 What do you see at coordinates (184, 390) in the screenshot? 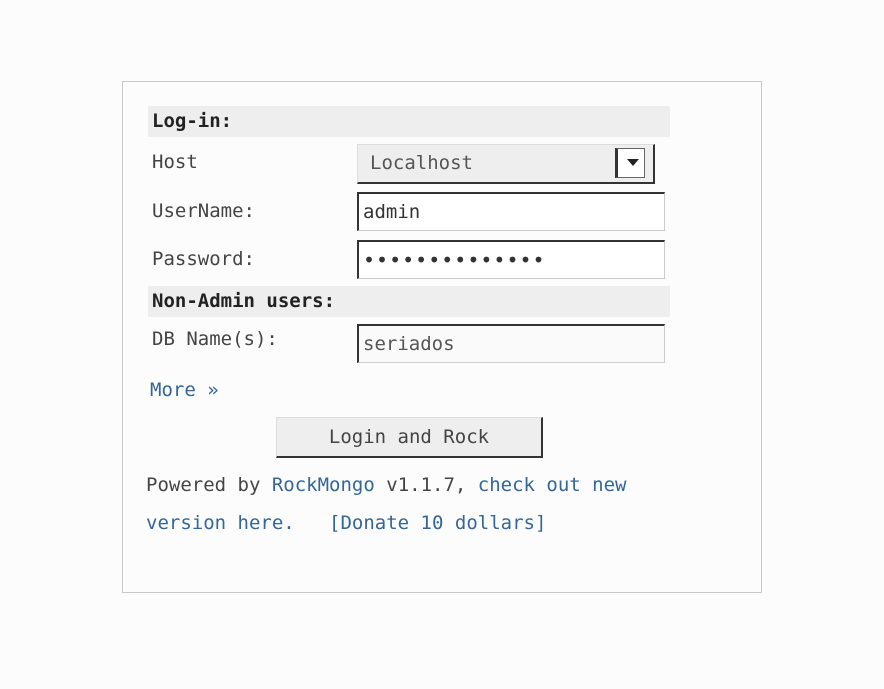
I see `more-link: More »` at bounding box center [184, 390].